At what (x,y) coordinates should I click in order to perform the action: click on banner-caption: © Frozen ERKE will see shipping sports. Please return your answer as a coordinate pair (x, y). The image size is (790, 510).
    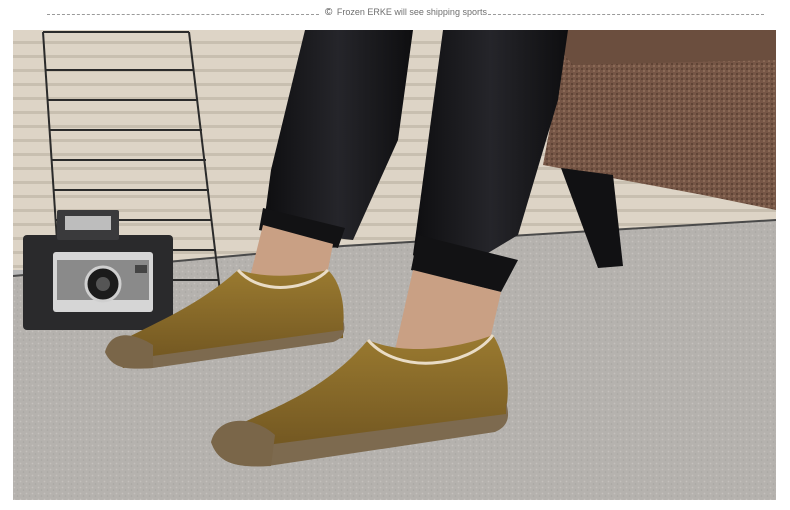
    Looking at the image, I should click on (406, 12).